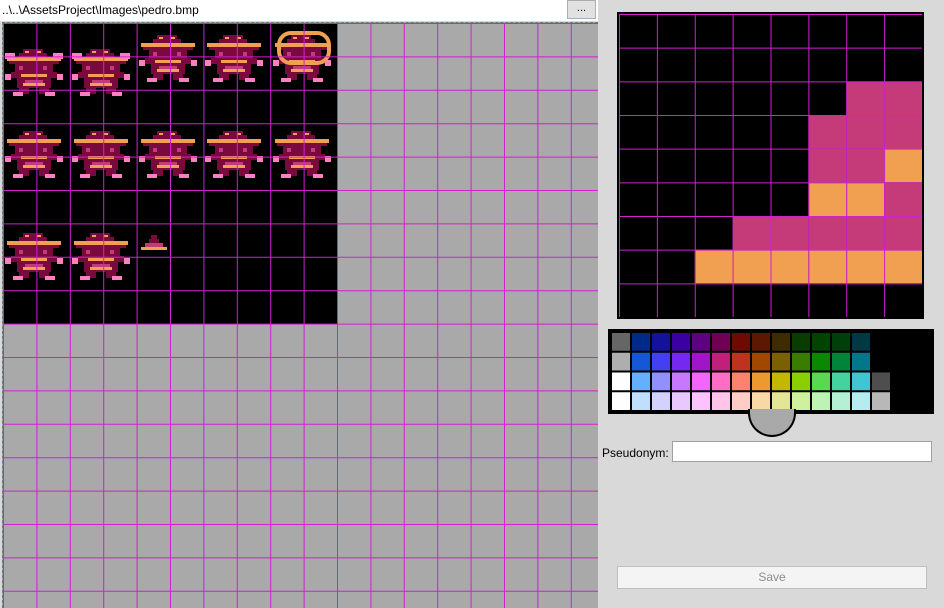  I want to click on color-palette, so click(771, 371).